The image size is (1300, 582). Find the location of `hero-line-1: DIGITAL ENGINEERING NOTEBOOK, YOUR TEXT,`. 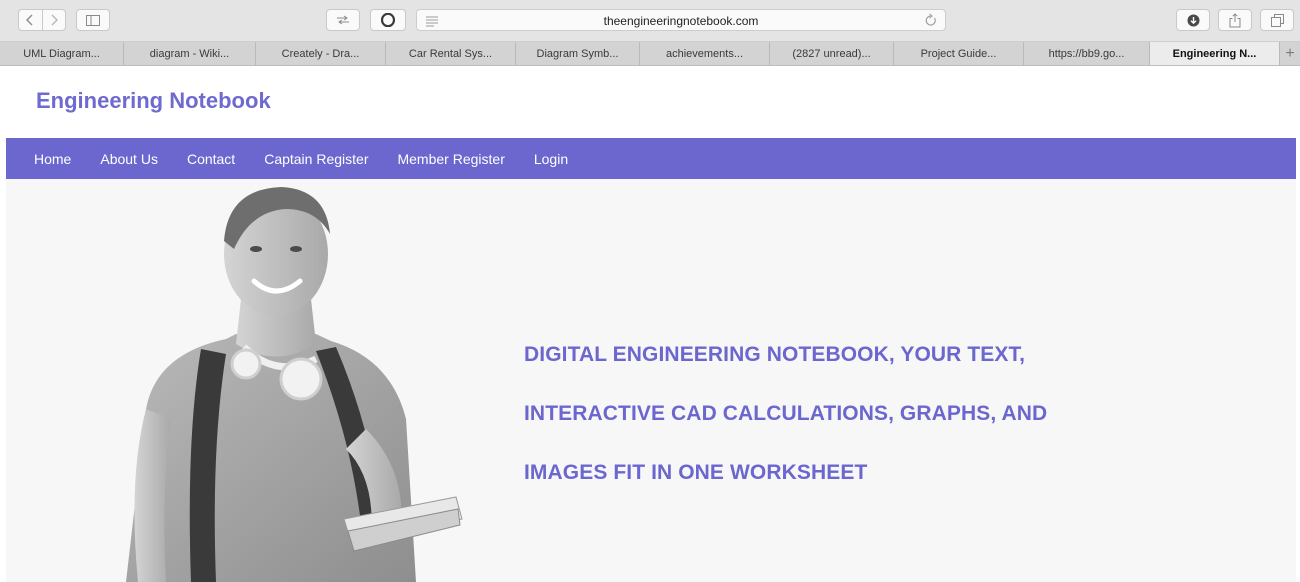

hero-line-1: DIGITAL ENGINEERING NOTEBOOK, YOUR TEXT, is located at coordinates (775, 354).